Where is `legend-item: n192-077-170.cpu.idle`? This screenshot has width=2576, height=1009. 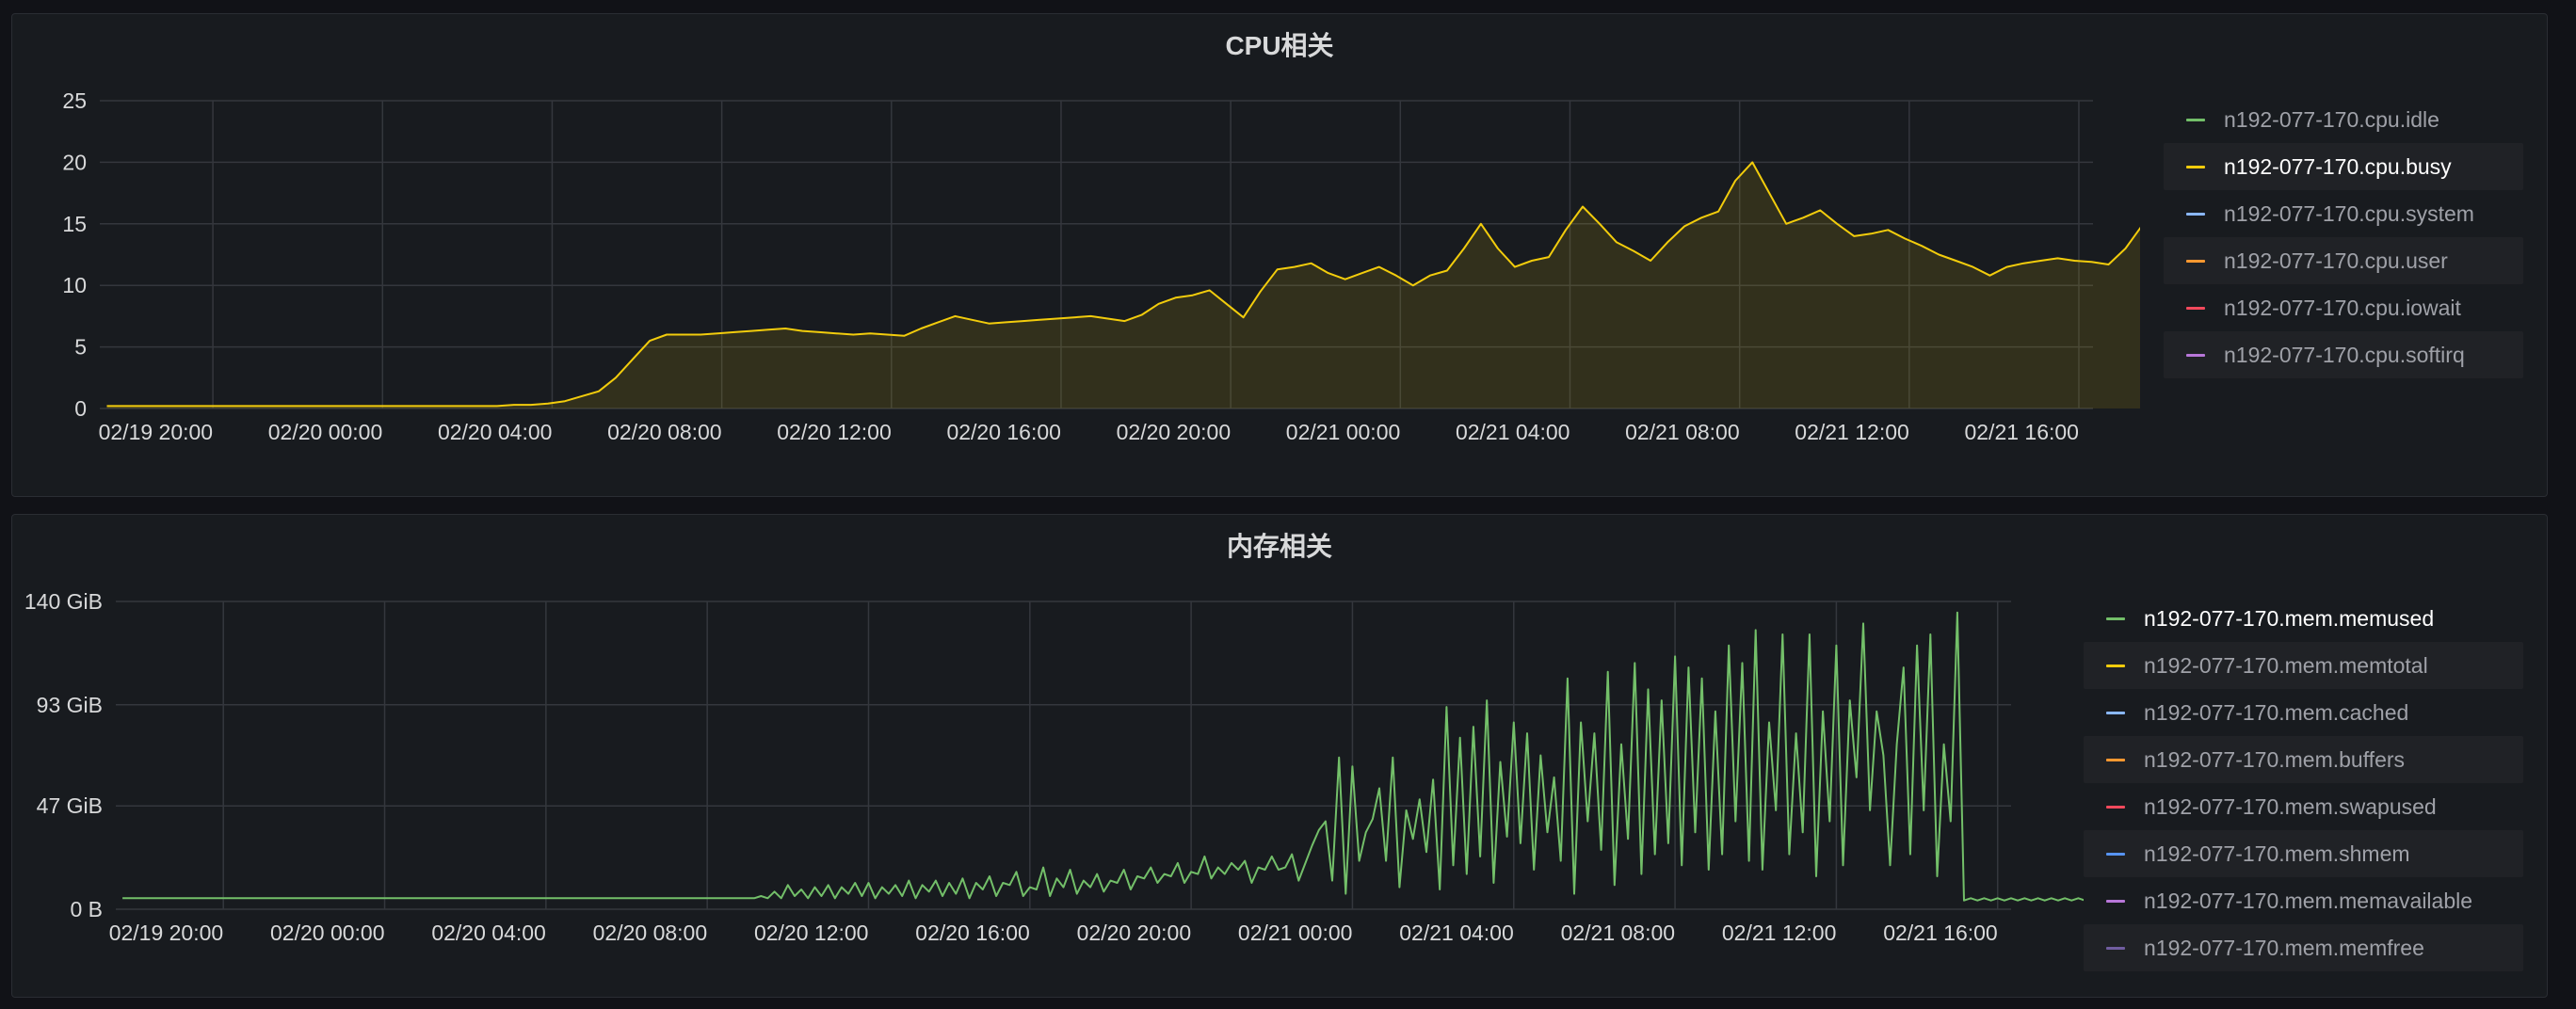
legend-item: n192-077-170.cpu.idle is located at coordinates (2343, 119).